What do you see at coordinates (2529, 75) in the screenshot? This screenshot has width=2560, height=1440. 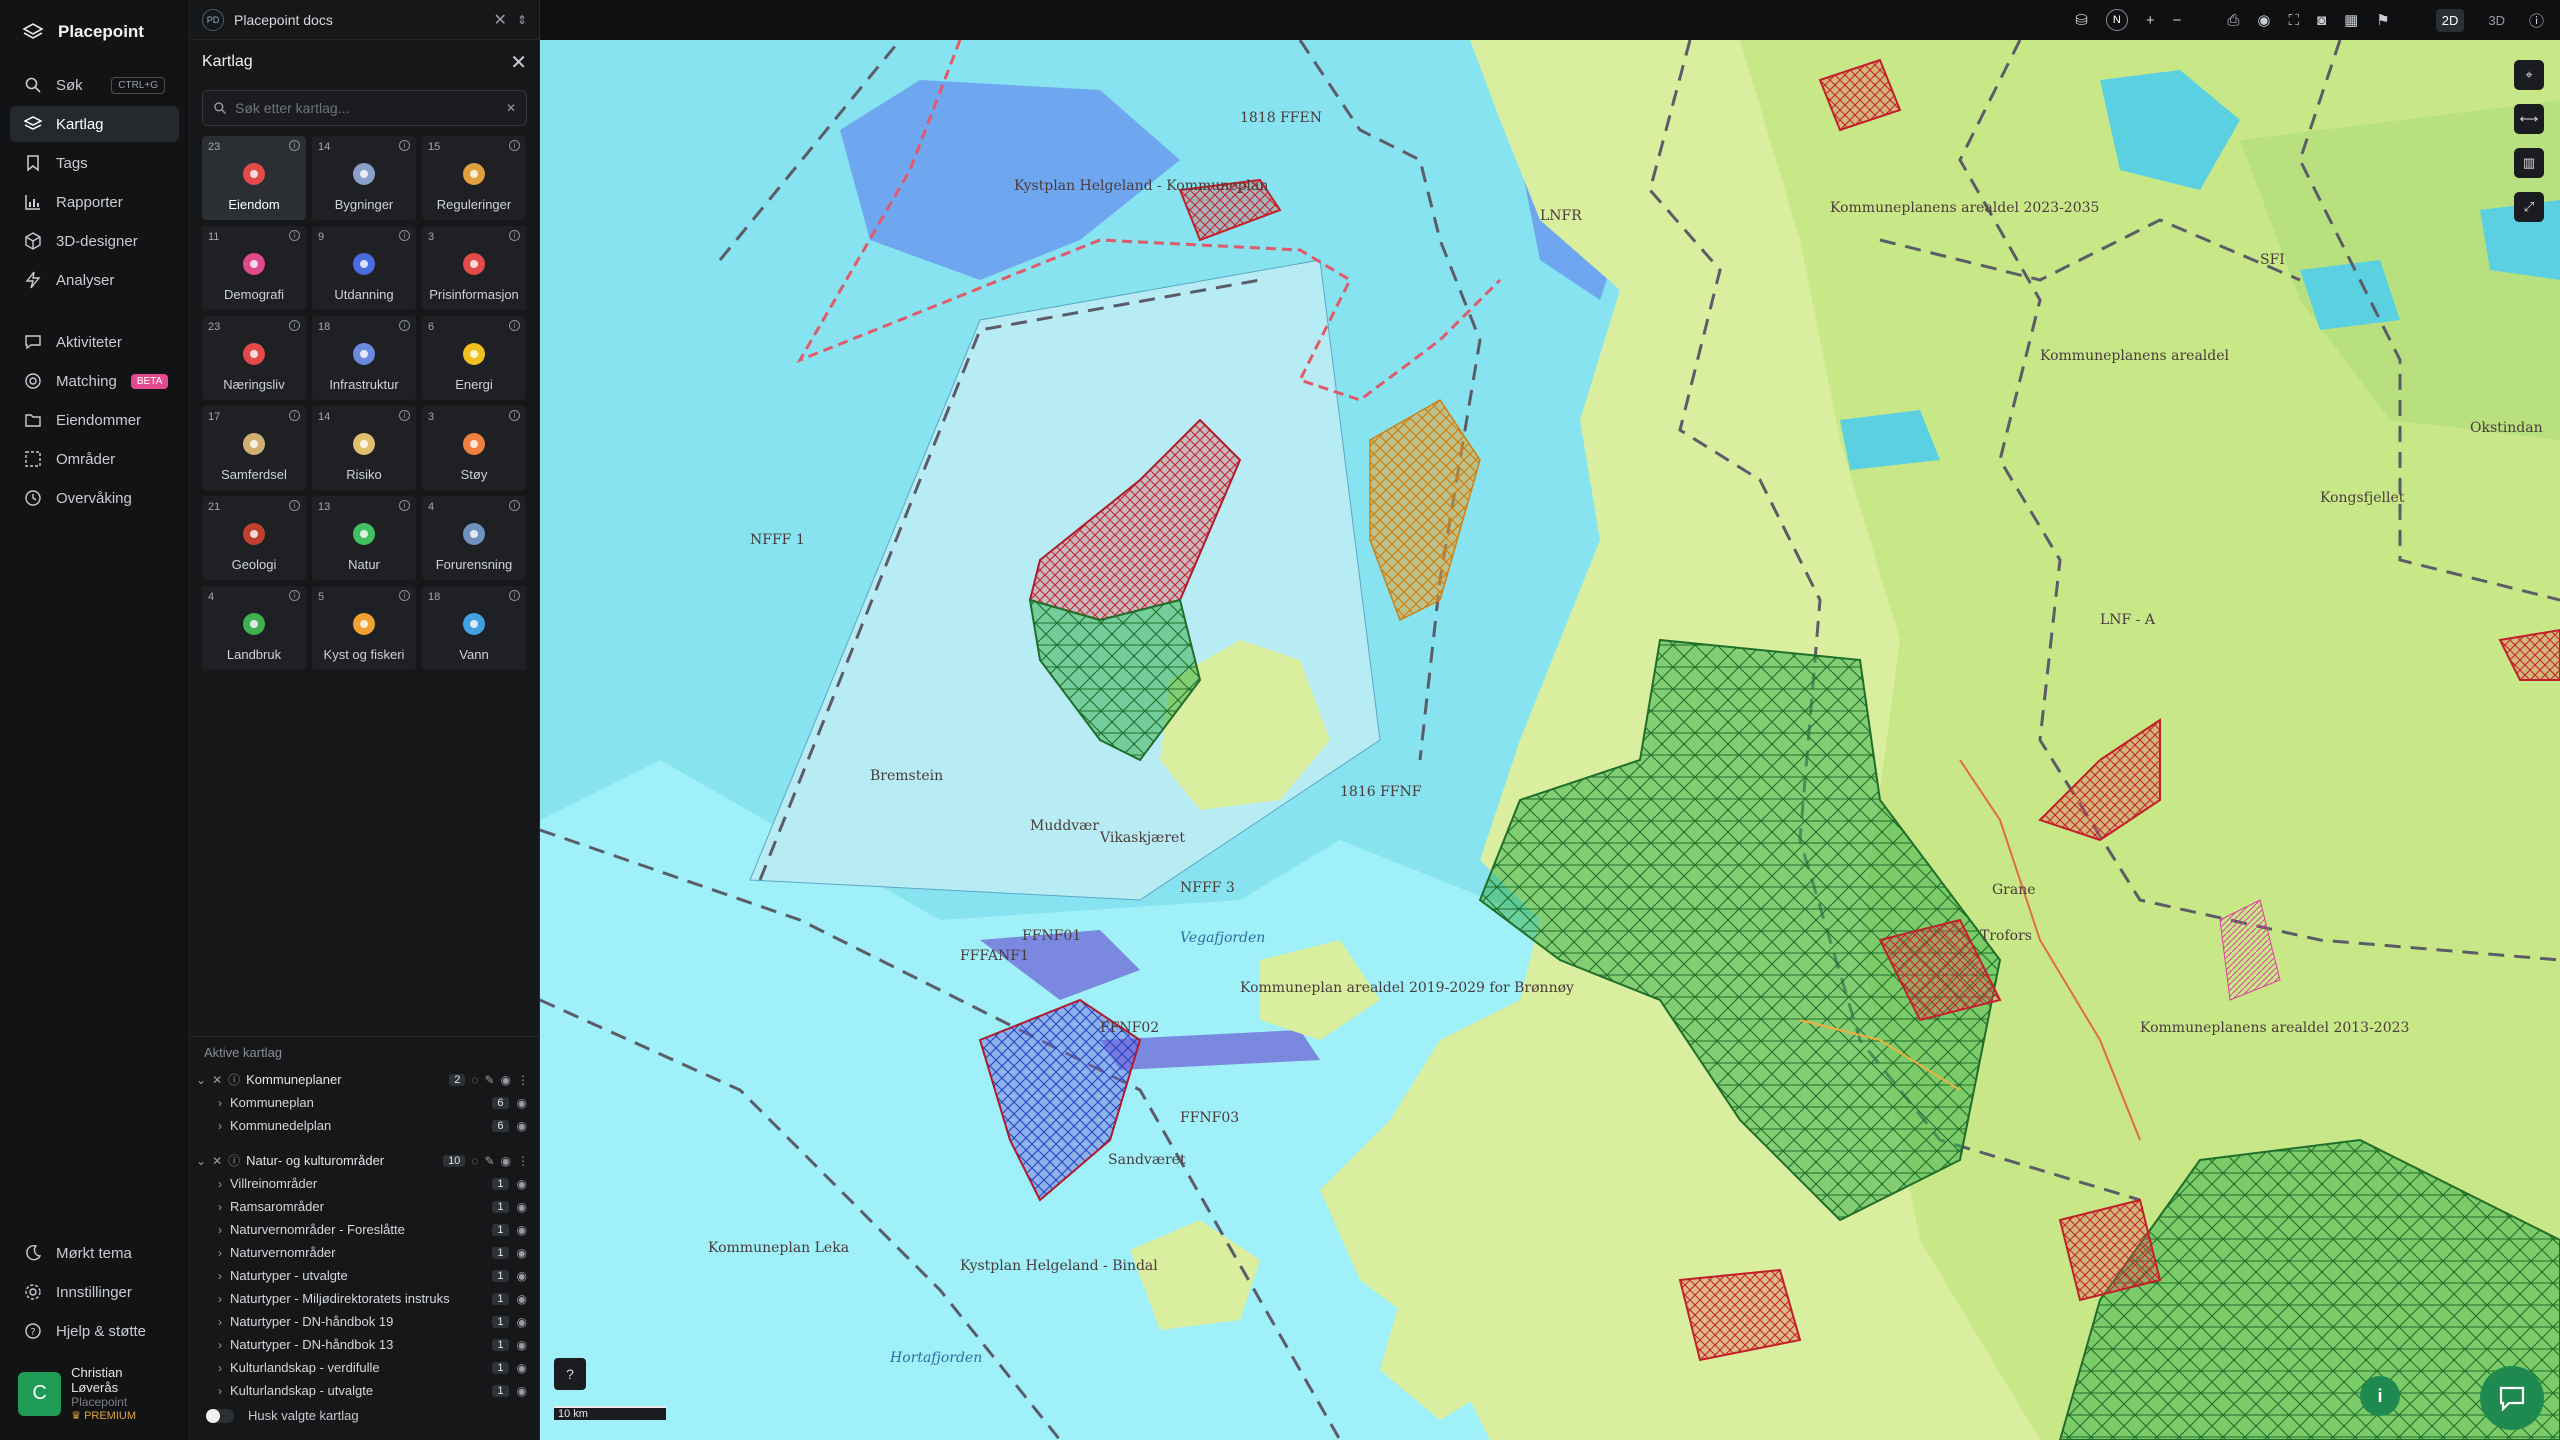 I see `select-tool-button: ⌖` at bounding box center [2529, 75].